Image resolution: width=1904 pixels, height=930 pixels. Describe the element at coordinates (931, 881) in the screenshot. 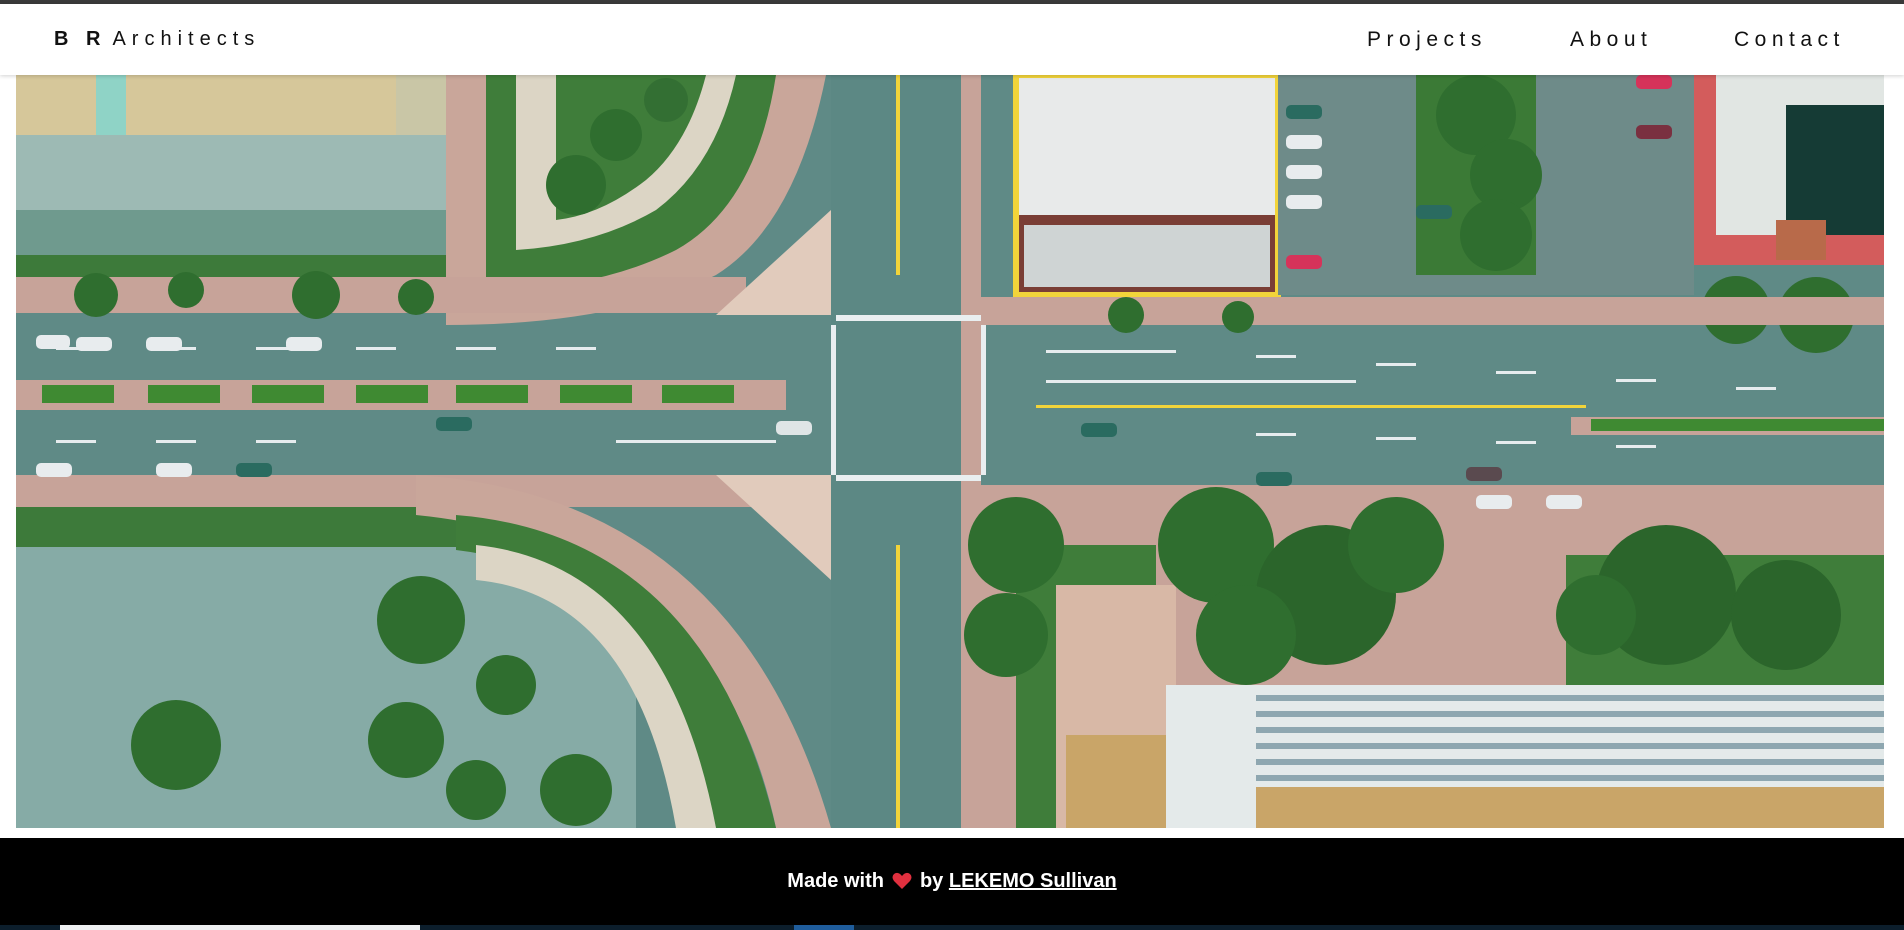

I see `by-label: by` at that location.